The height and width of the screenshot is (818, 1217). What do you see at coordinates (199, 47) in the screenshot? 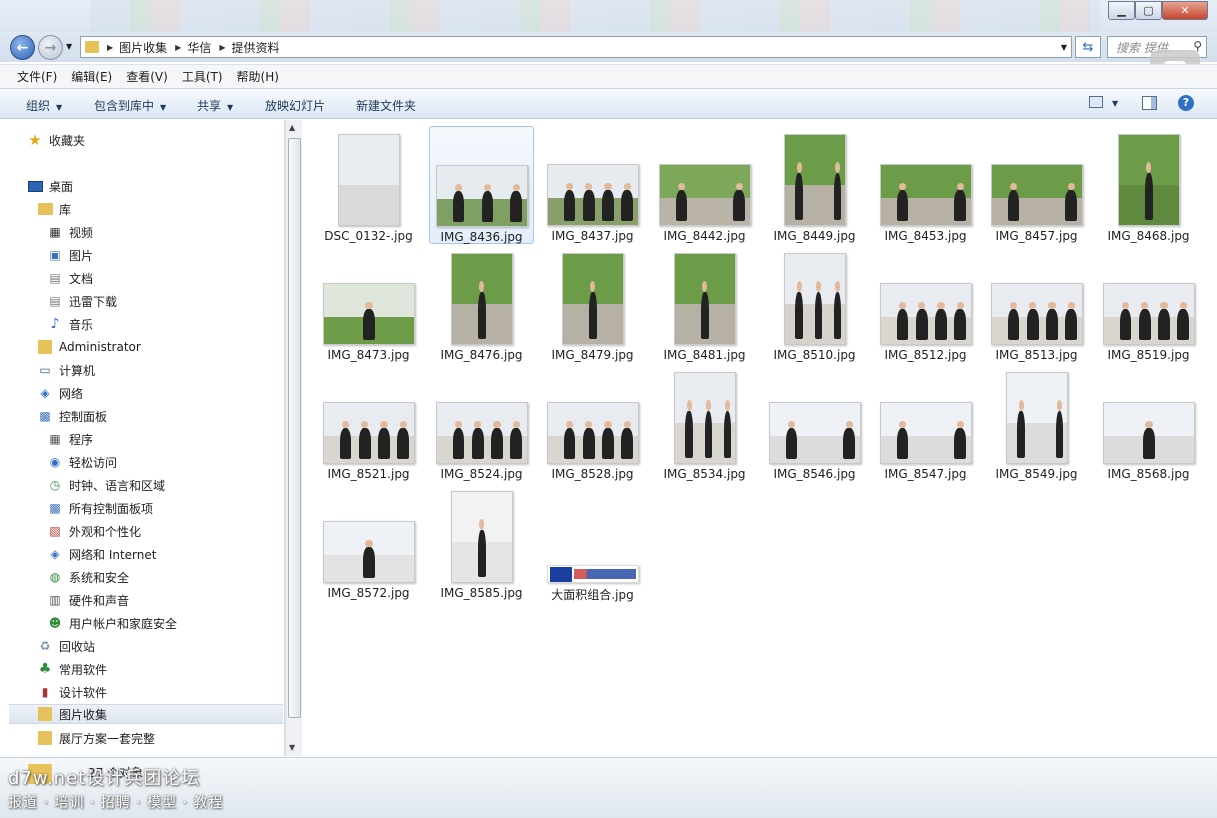
I see `breadcrumb-item: 华信` at bounding box center [199, 47].